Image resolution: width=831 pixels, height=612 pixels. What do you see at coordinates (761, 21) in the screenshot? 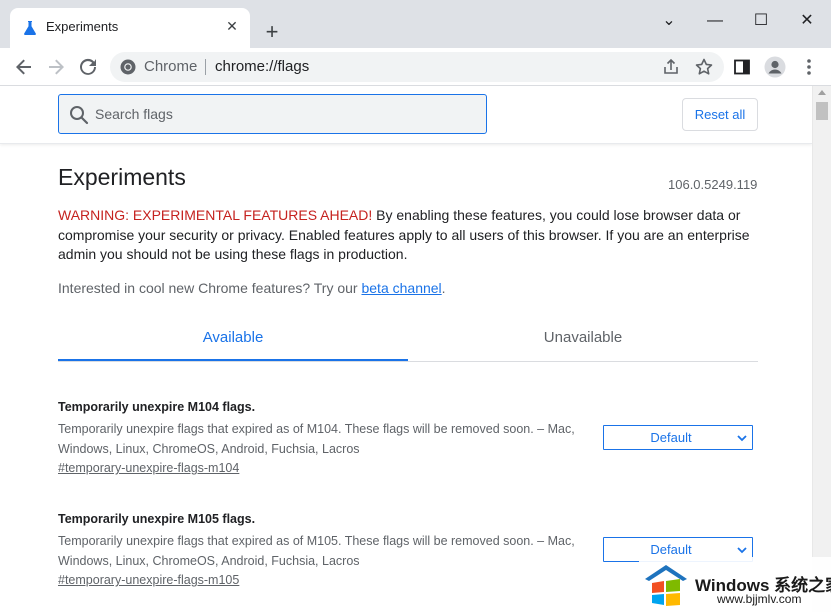
I see `maximize-button: ☐` at bounding box center [761, 21].